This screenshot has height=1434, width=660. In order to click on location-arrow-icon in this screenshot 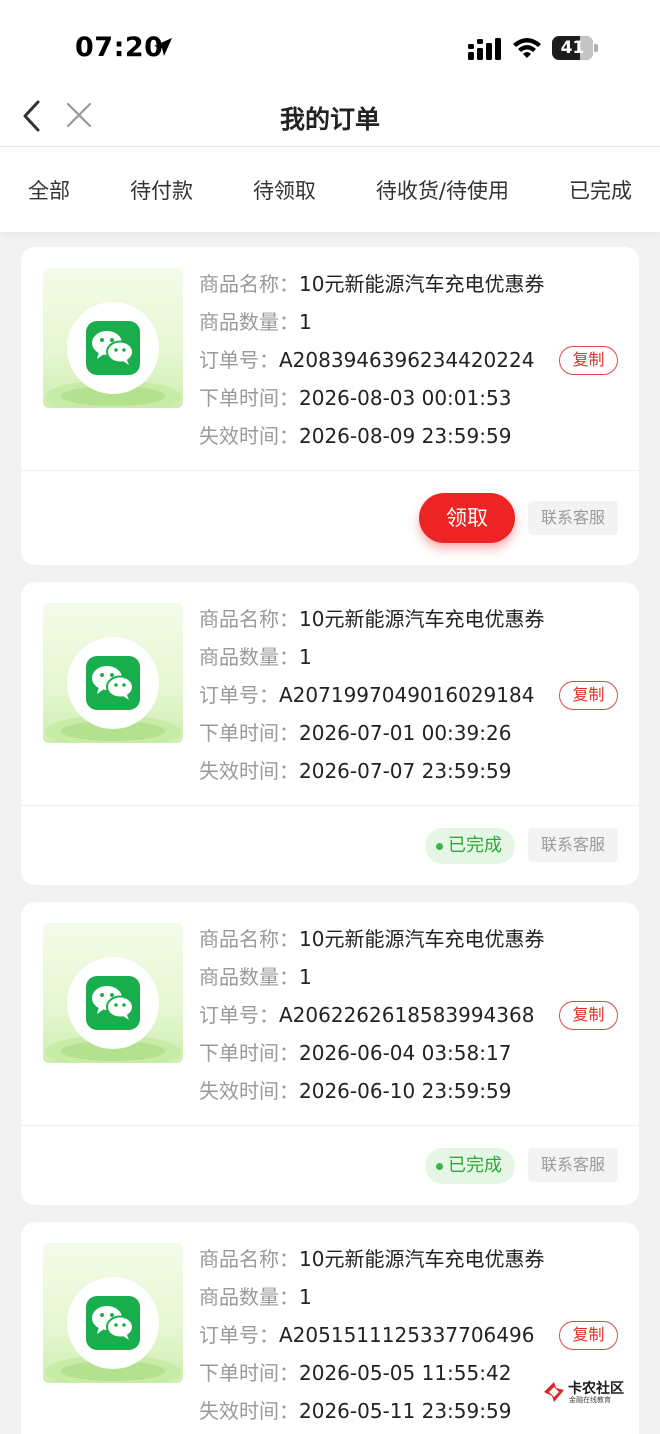, I will do `click(163, 49)`.